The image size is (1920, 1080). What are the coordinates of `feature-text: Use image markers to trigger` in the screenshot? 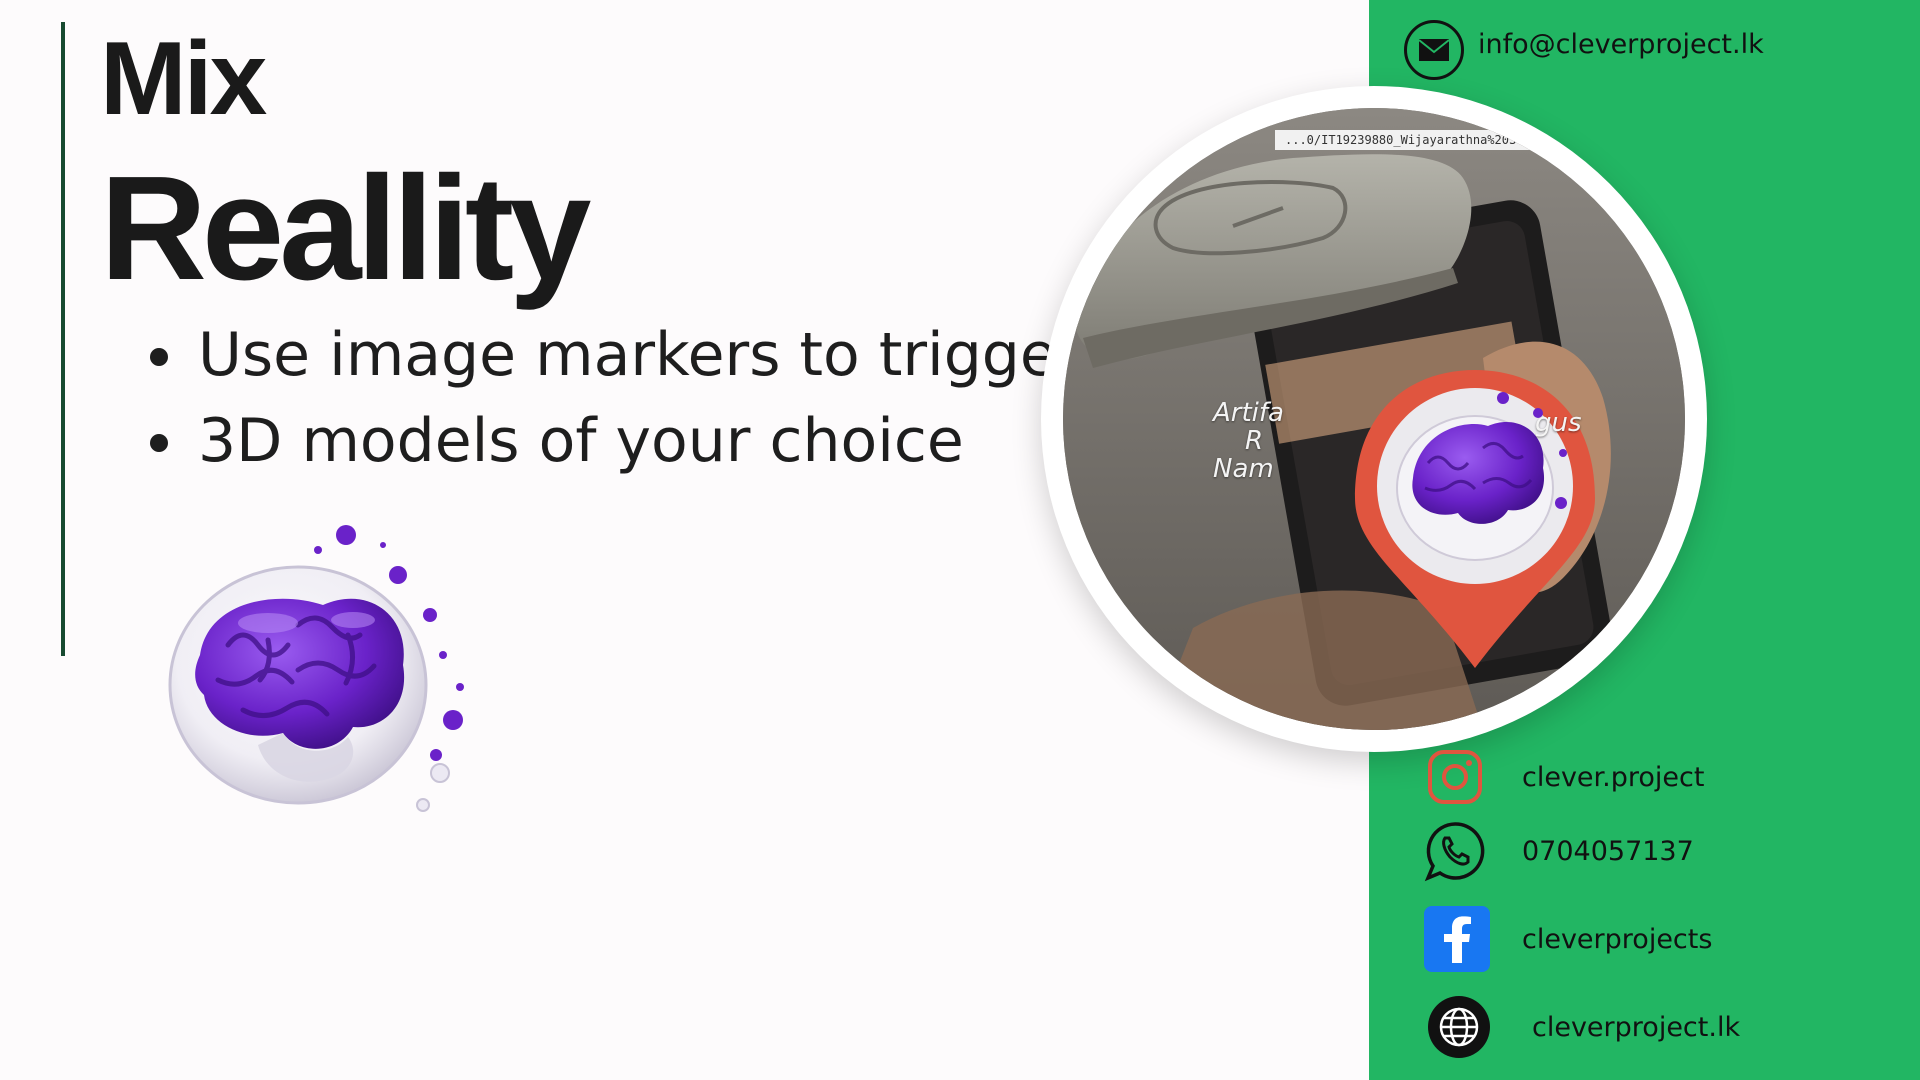 It's located at (640, 355).